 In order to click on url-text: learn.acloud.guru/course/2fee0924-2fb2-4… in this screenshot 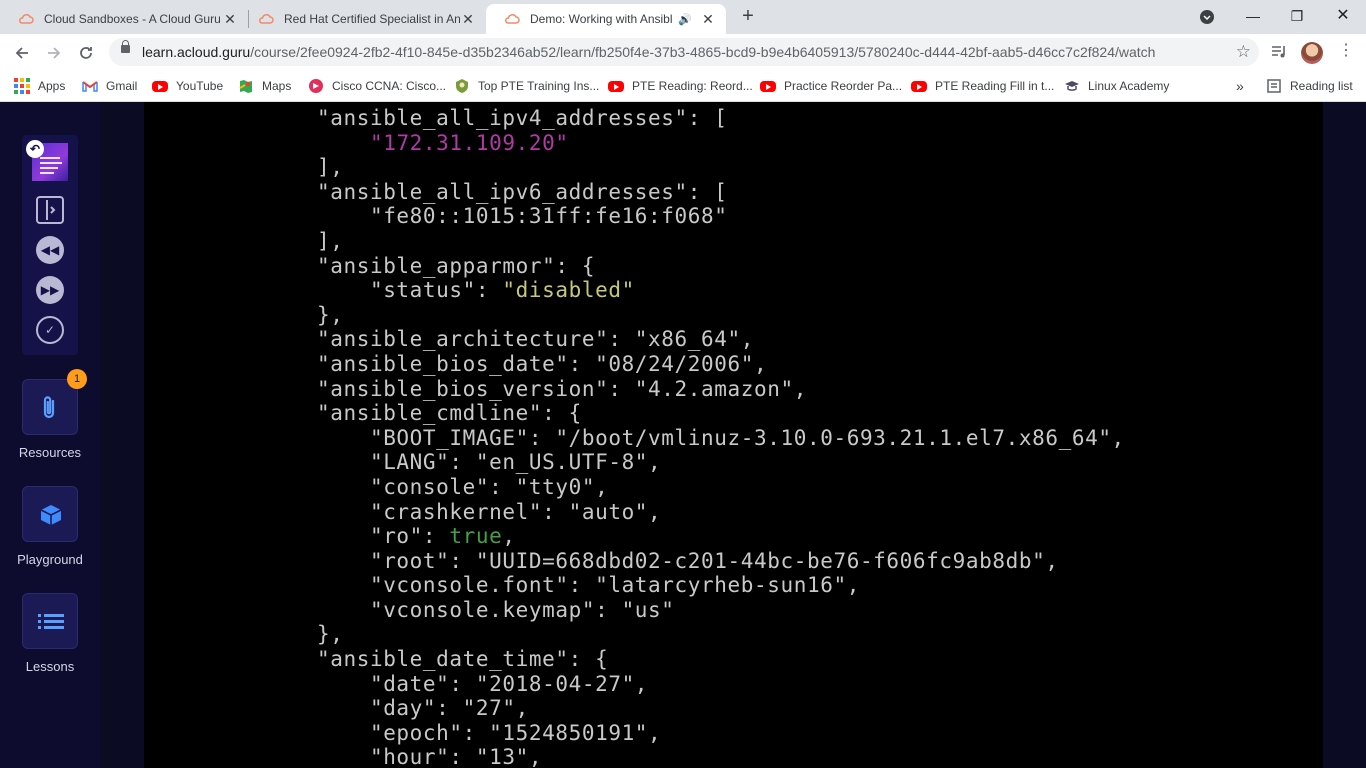, I will do `click(648, 52)`.